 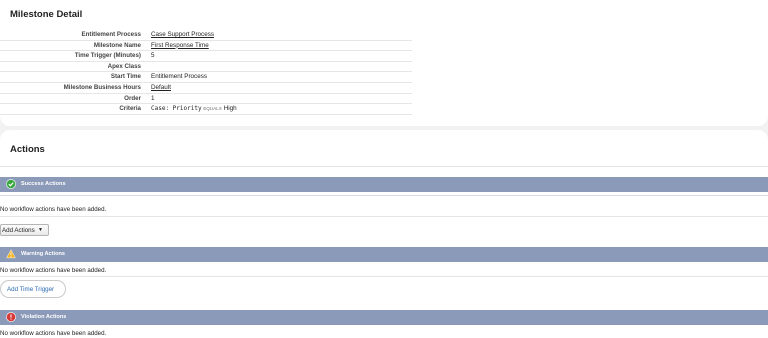 I want to click on detail-label: Milestone Name, so click(x=117, y=45).